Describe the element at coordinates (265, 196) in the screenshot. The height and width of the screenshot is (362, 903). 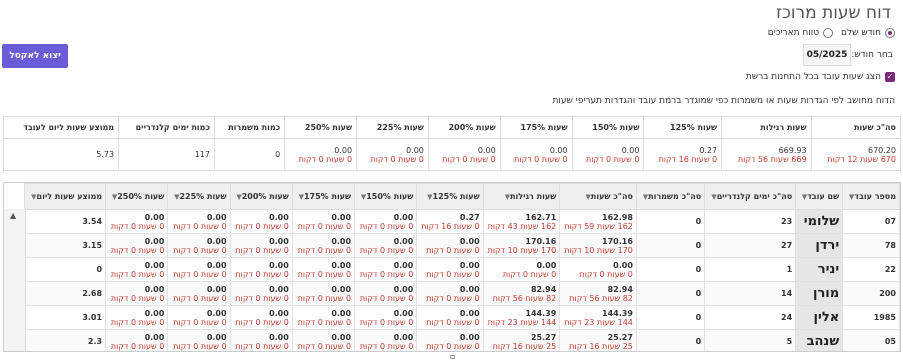
I see `column-header-label: שעות 200%` at that location.